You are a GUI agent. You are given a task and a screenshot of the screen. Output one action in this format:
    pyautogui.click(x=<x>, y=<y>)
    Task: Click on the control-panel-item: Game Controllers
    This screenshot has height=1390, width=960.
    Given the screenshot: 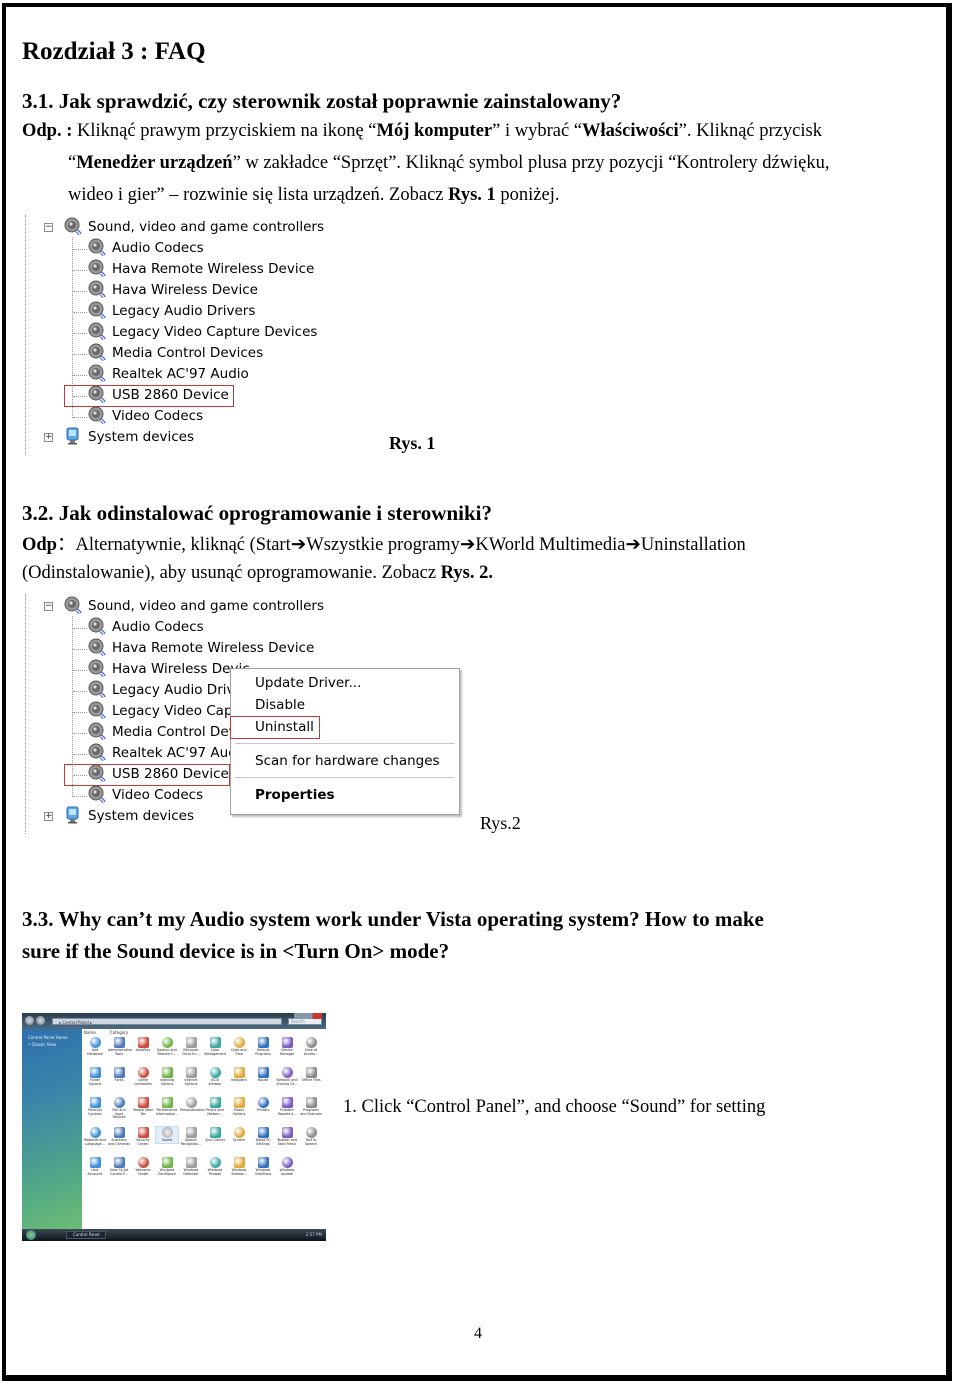 What is the action you would take?
    pyautogui.click(x=143, y=1076)
    